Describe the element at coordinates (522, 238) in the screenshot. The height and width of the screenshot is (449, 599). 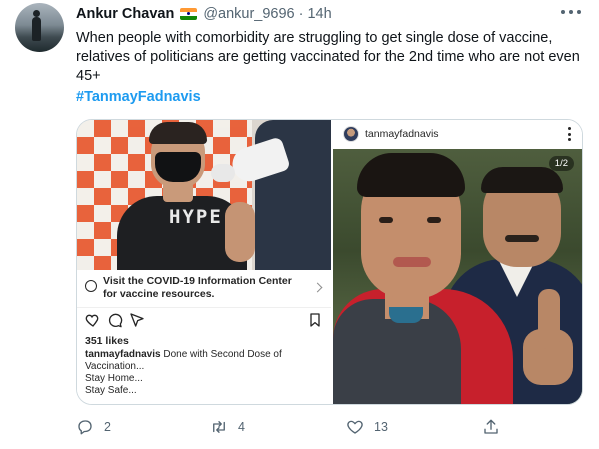
I see `man-right-mustache` at that location.